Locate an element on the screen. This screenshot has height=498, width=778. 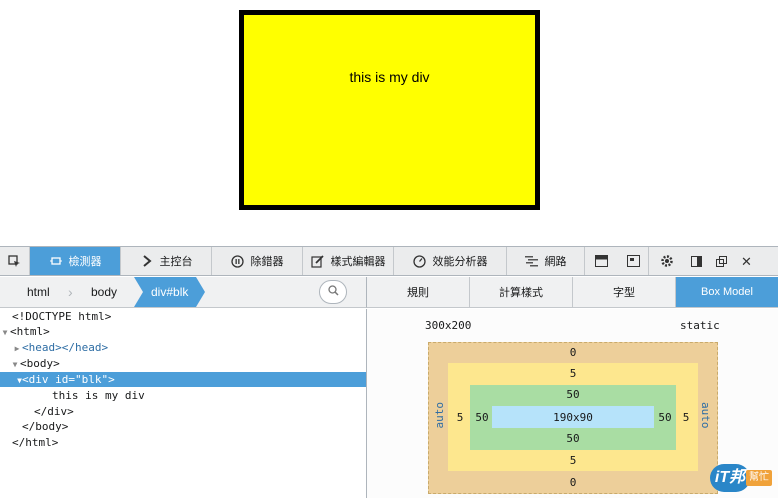
pick-element-button is located at coordinates (15, 261).